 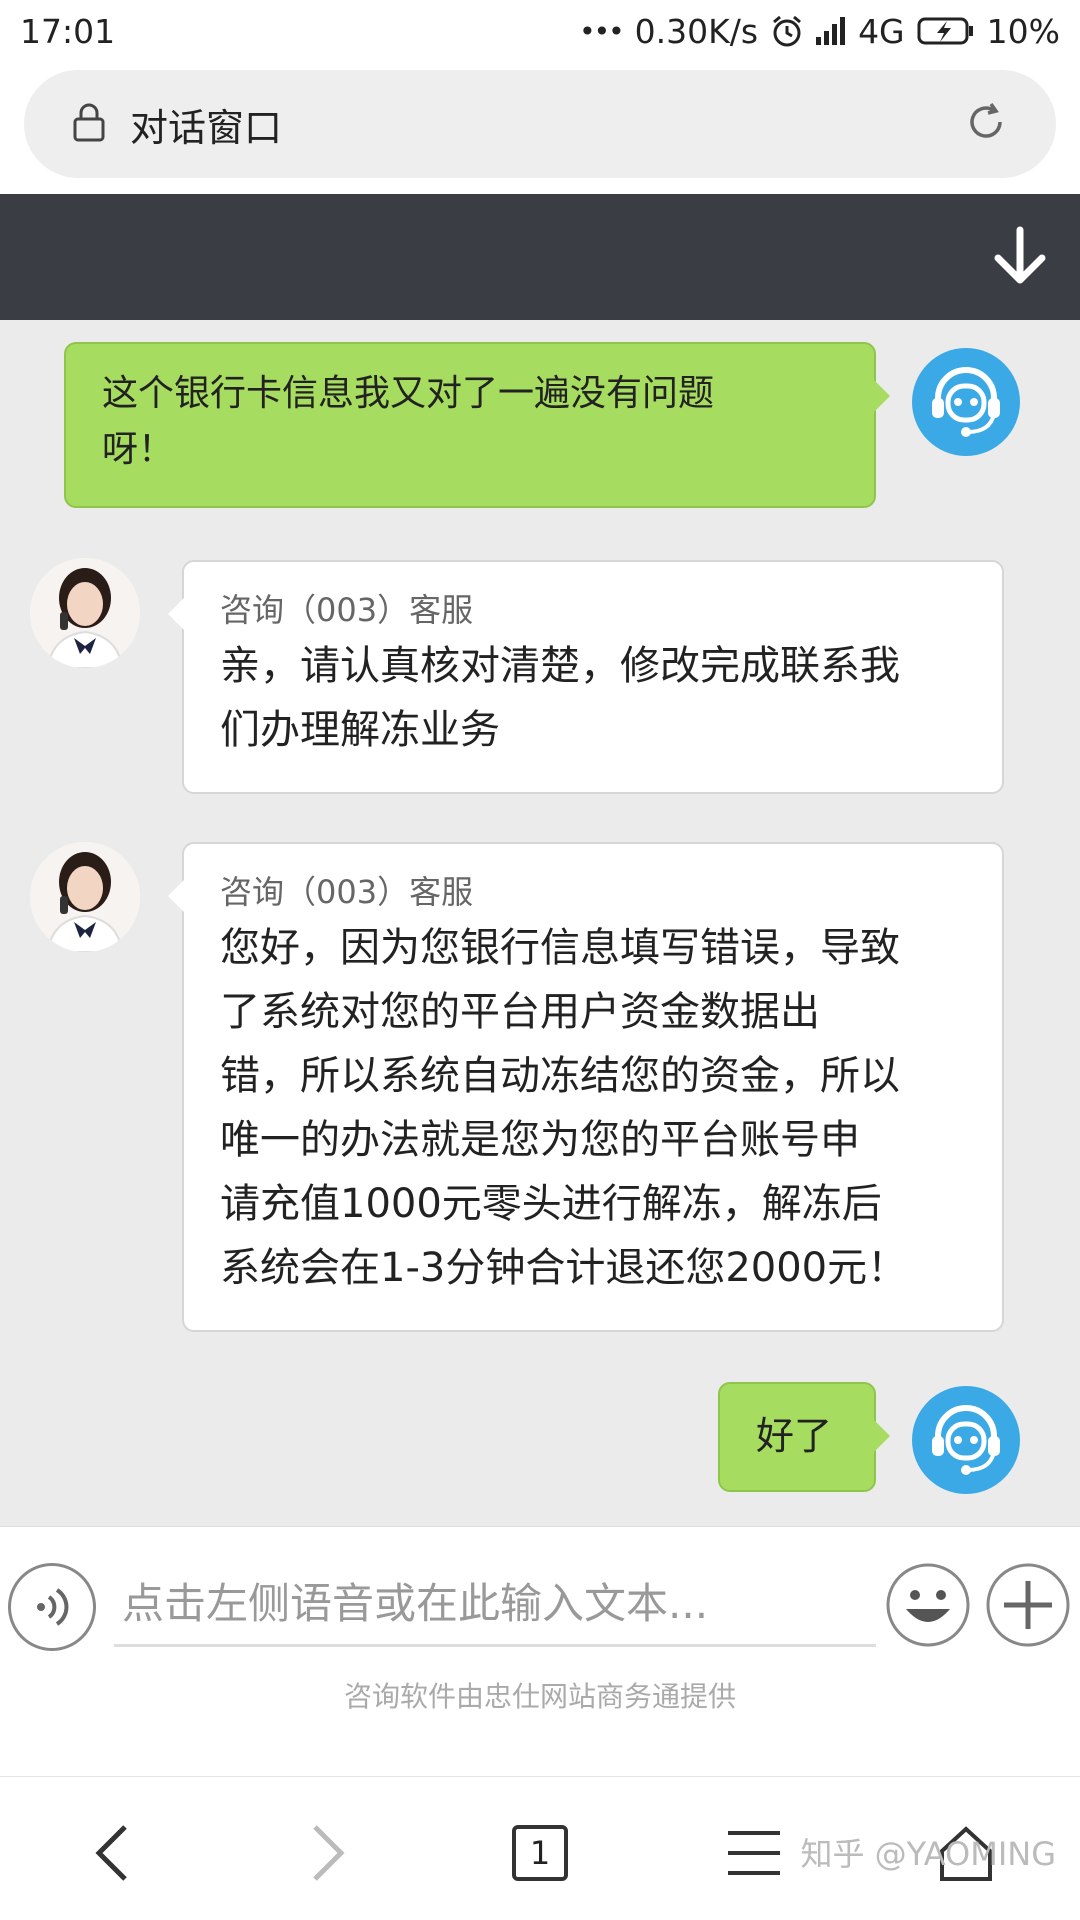 I want to click on voice-button, so click(x=52, y=1607).